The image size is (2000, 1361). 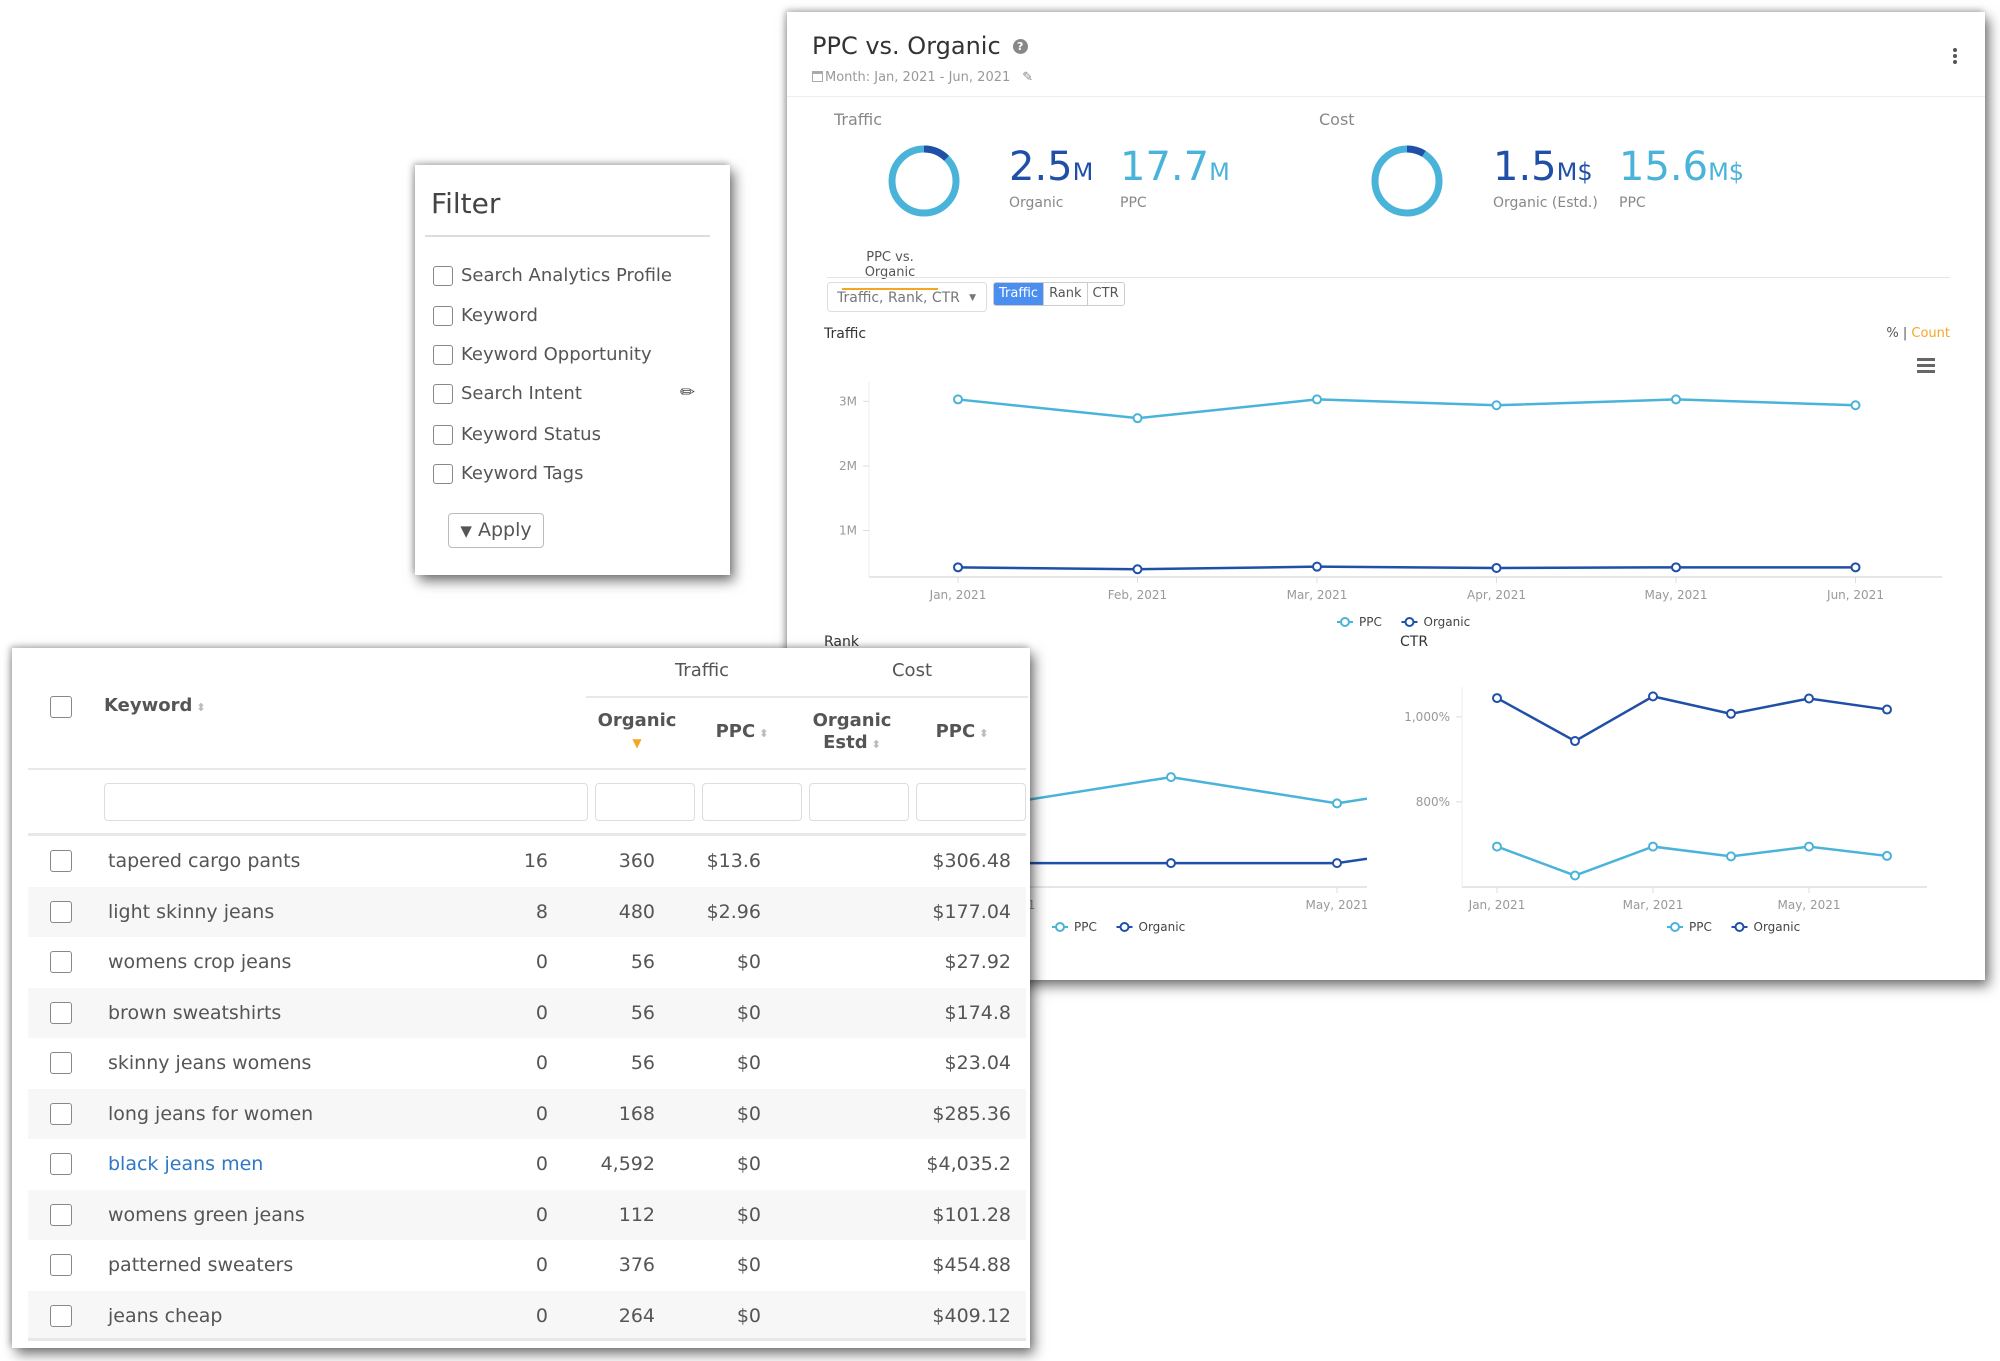 What do you see at coordinates (1027, 77) in the screenshot?
I see `edit-date-icon: ✎` at bounding box center [1027, 77].